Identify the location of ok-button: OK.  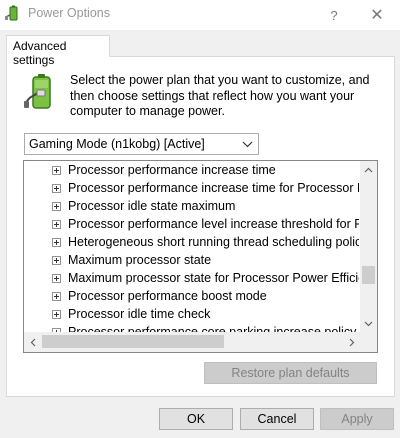
(196, 419).